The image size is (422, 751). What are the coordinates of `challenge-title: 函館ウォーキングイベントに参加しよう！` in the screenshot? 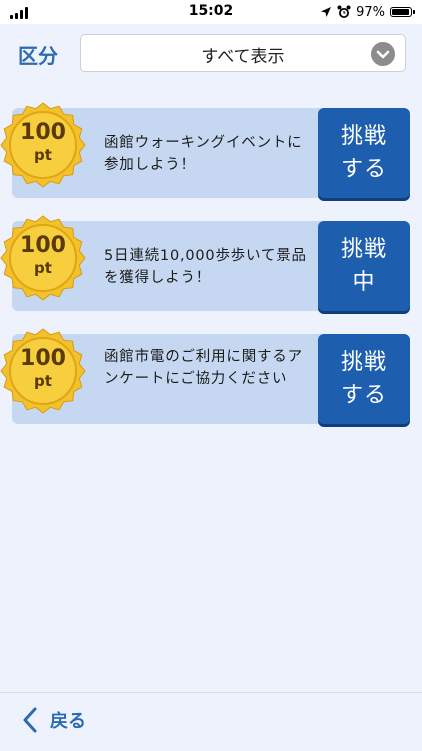 It's located at (203, 154).